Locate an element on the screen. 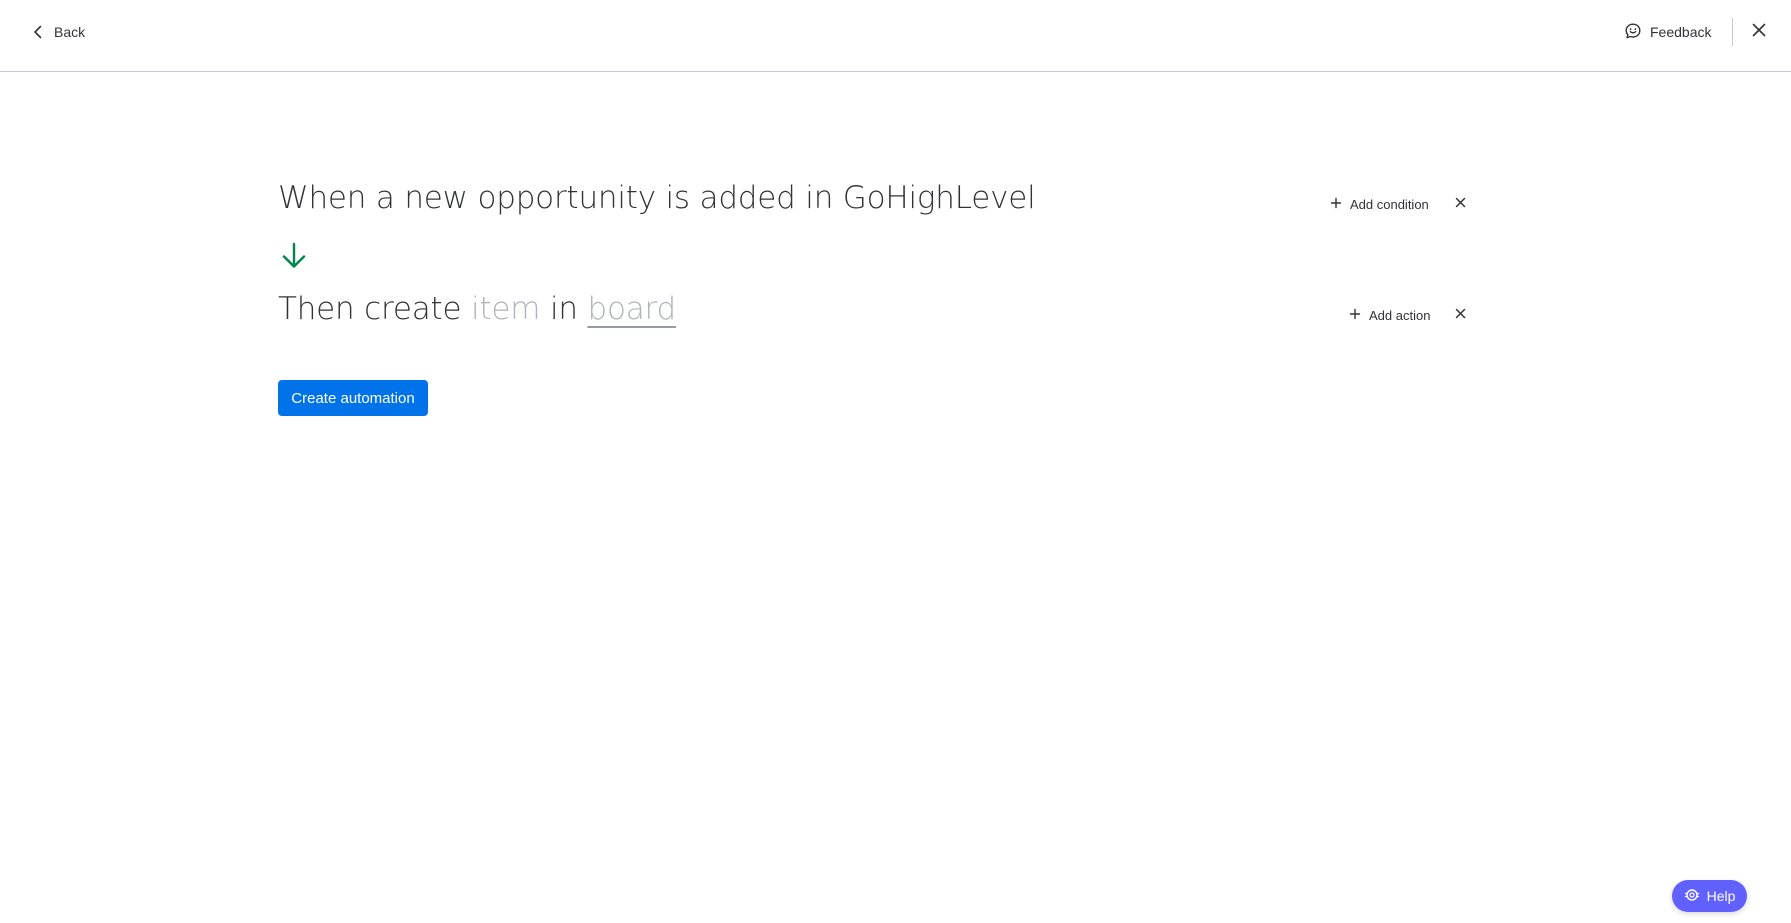 The image size is (1791, 923). help-button: Help is located at coordinates (1709, 896).